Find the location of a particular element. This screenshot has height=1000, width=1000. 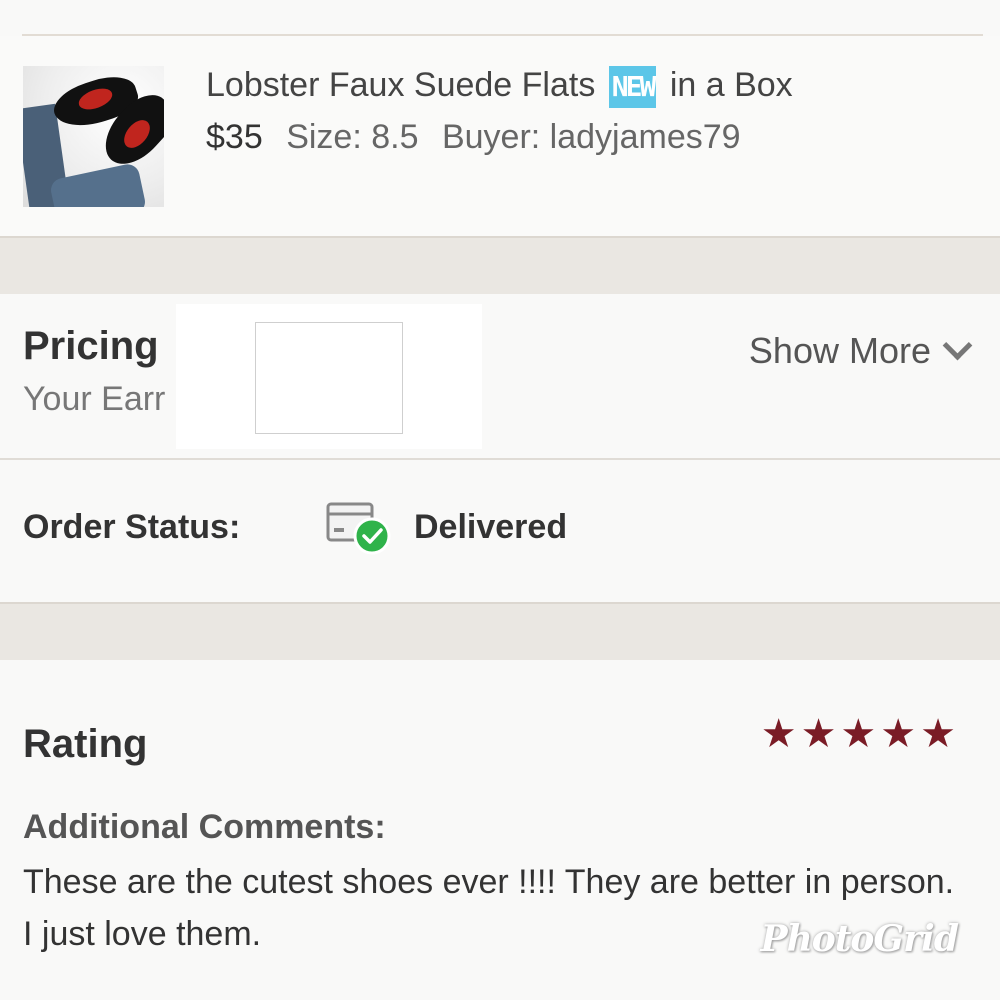

new-badge: NEW is located at coordinates (632, 87).